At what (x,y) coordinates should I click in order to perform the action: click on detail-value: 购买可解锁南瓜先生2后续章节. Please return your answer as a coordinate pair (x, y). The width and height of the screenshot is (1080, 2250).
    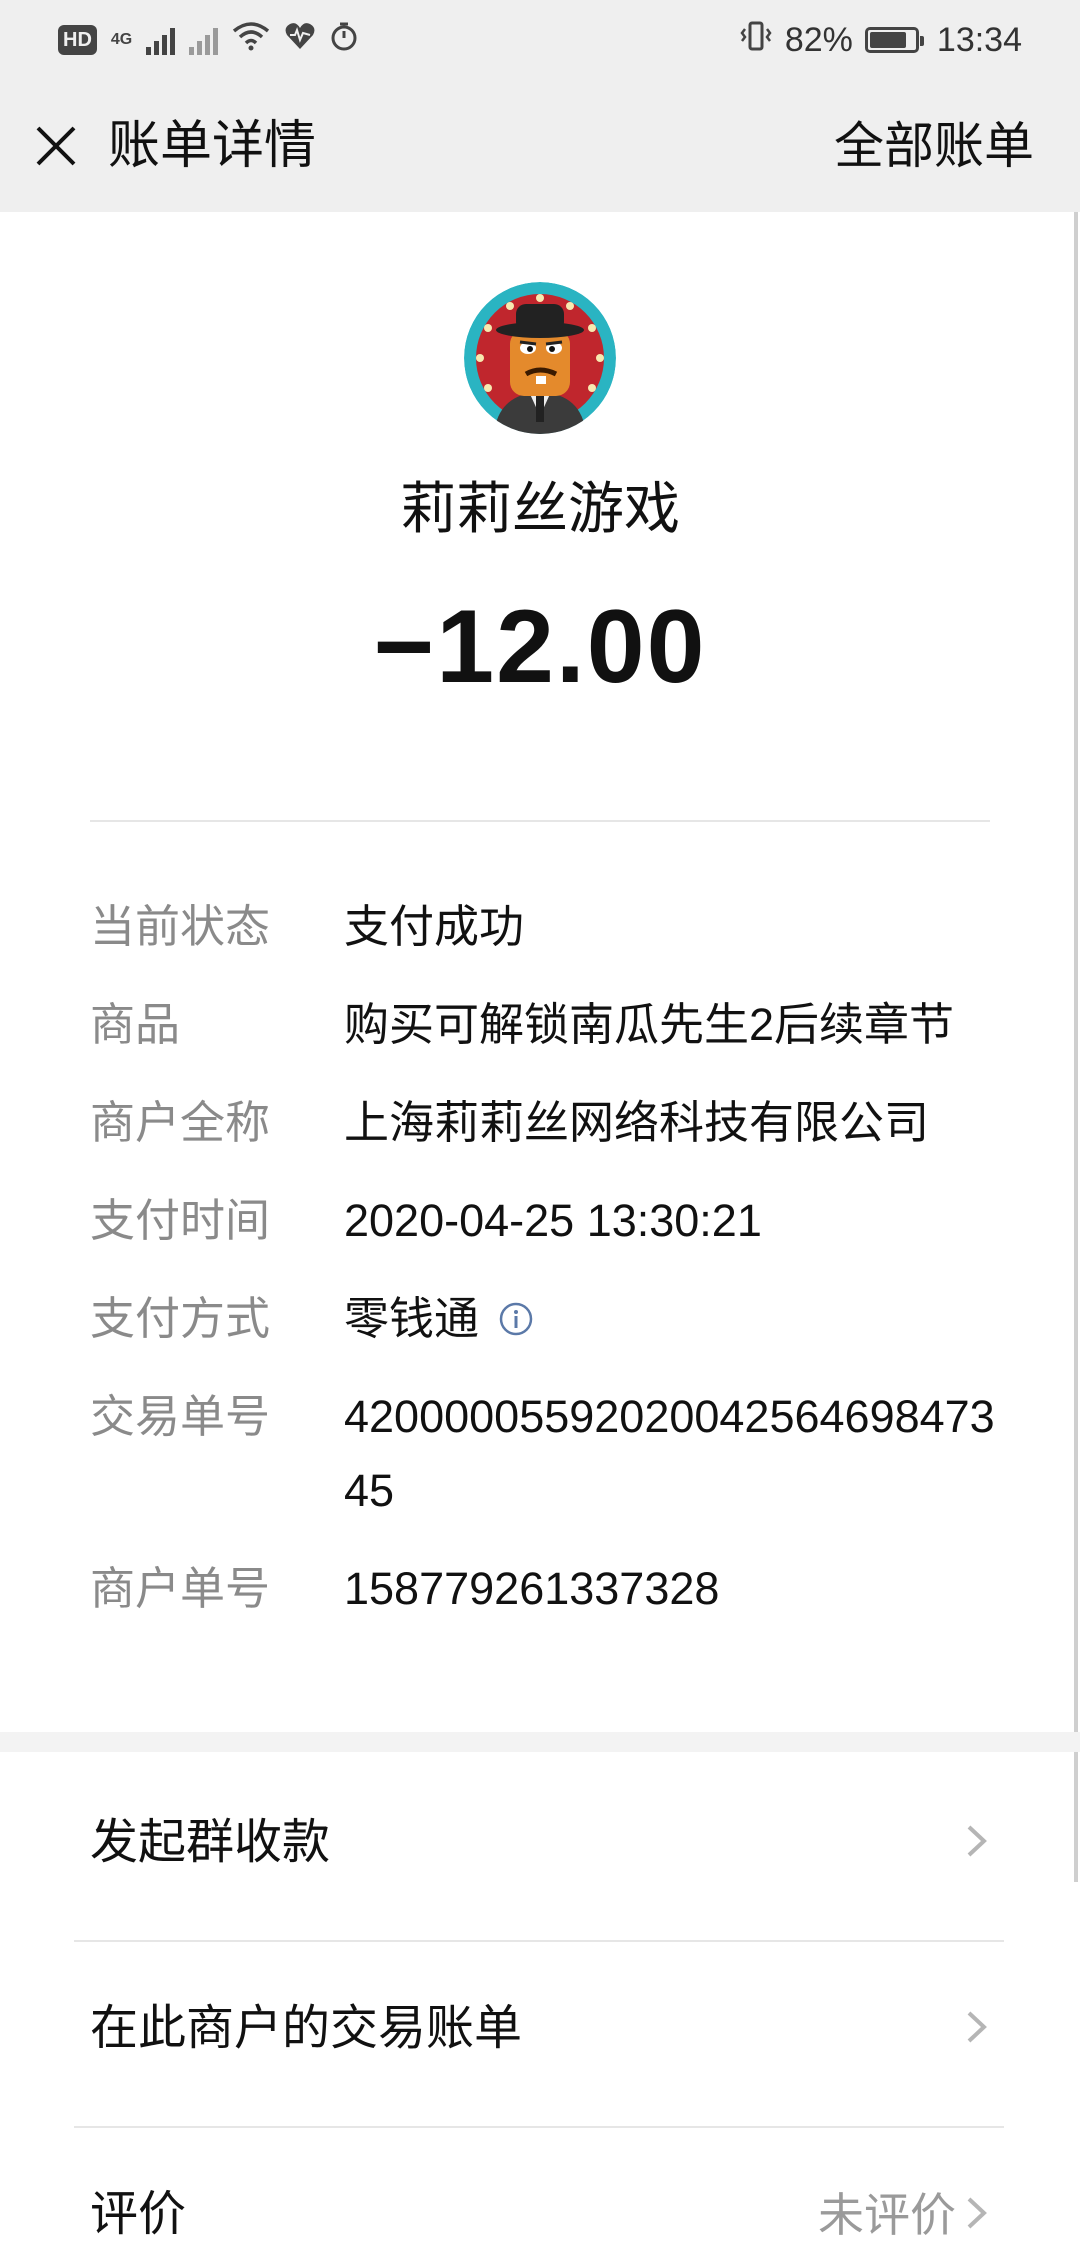
    Looking at the image, I should click on (649, 1024).